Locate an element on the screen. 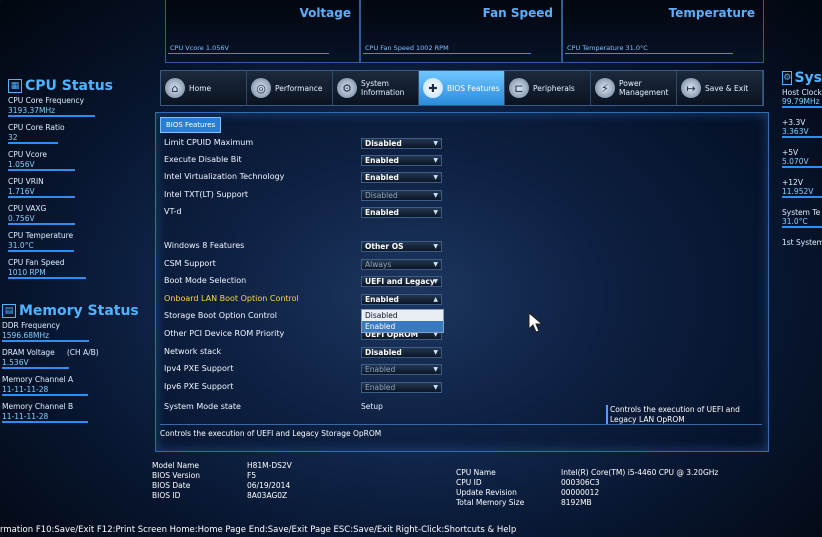  tab-save-exit: ↦ Save & Exit is located at coordinates (720, 88).